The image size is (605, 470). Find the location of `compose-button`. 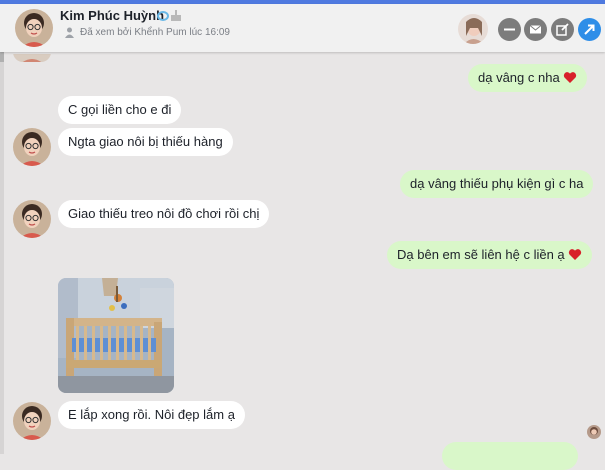

compose-button is located at coordinates (562, 29).